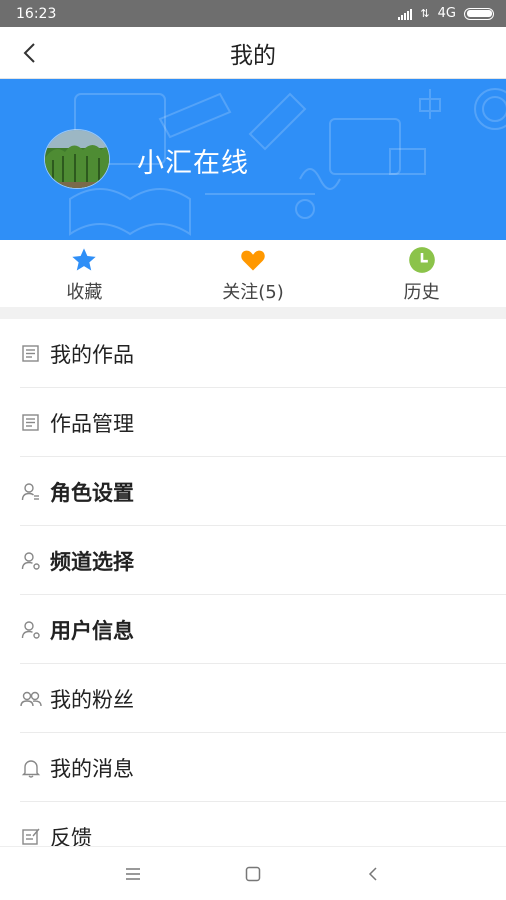 Image resolution: width=506 pixels, height=900 pixels. I want to click on favorites-button: 收藏, so click(84, 273).